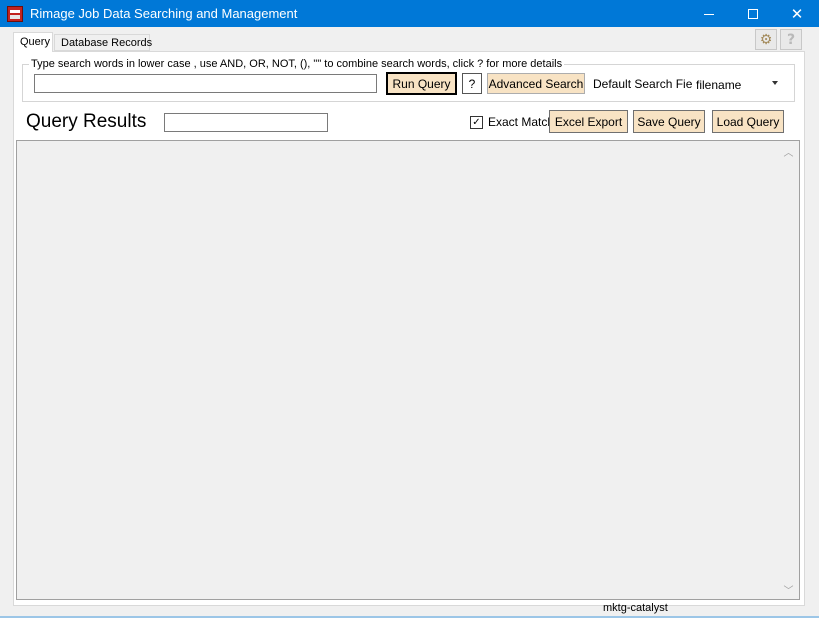 This screenshot has height=618, width=819. What do you see at coordinates (649, 84) in the screenshot?
I see `default-search-field-label: Default Search Field:` at bounding box center [649, 84].